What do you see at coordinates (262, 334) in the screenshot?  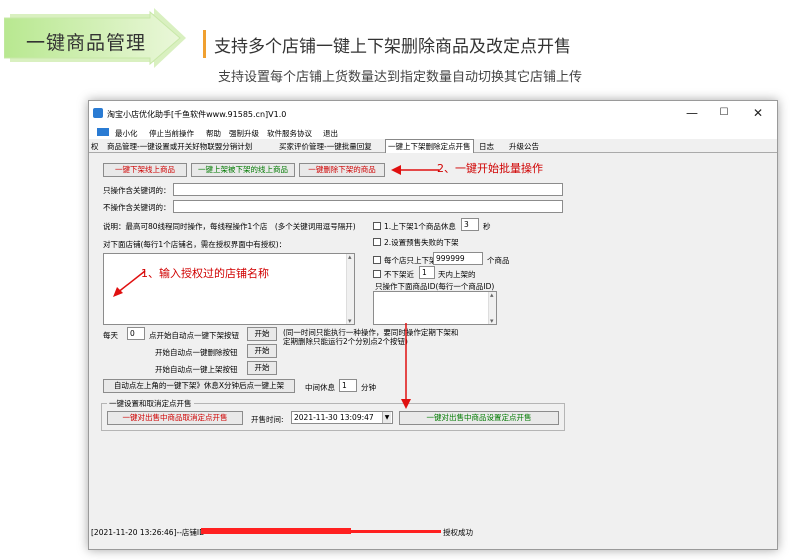 I see `schedule-delist-start-button: 开始` at bounding box center [262, 334].